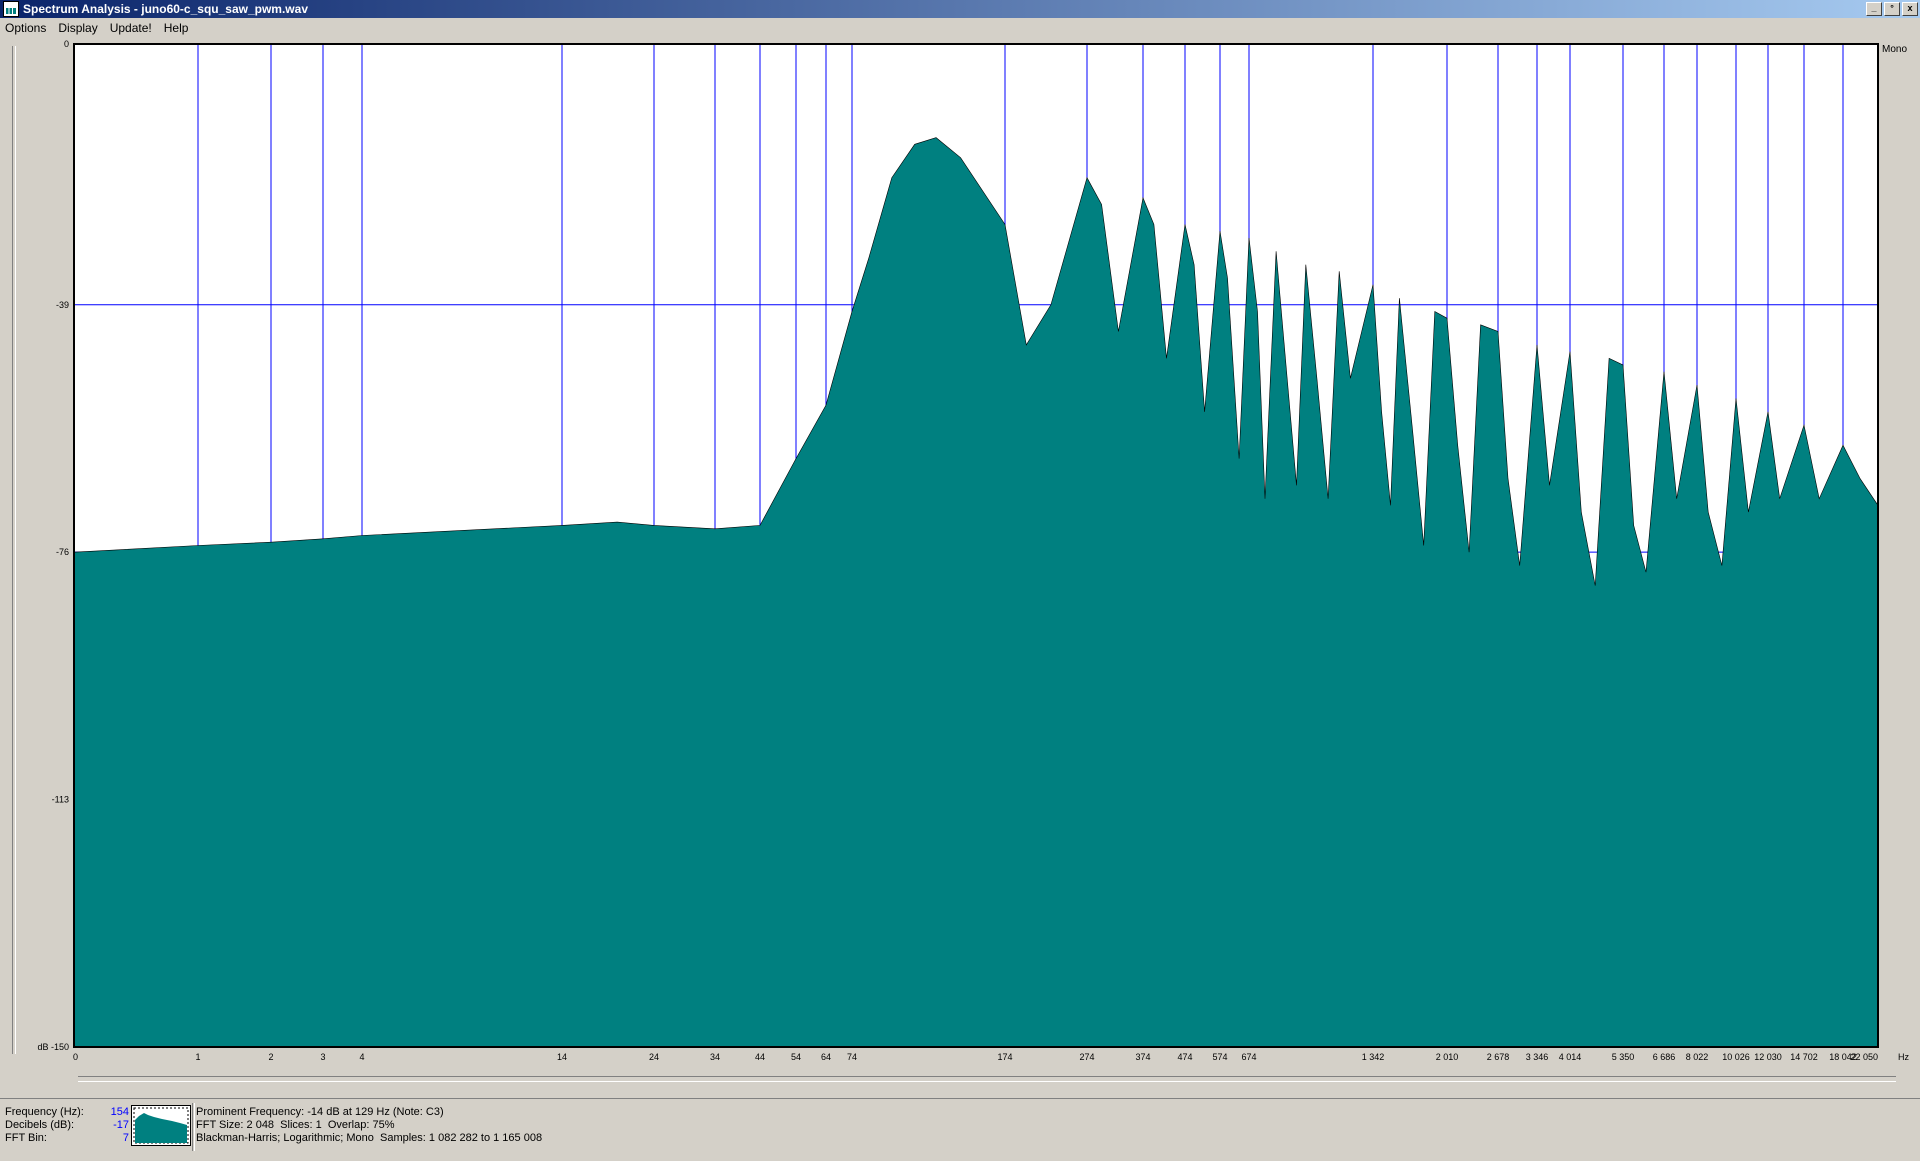  Describe the element at coordinates (53, 1047) in the screenshot. I see `y-tick-label: dB -150` at that location.